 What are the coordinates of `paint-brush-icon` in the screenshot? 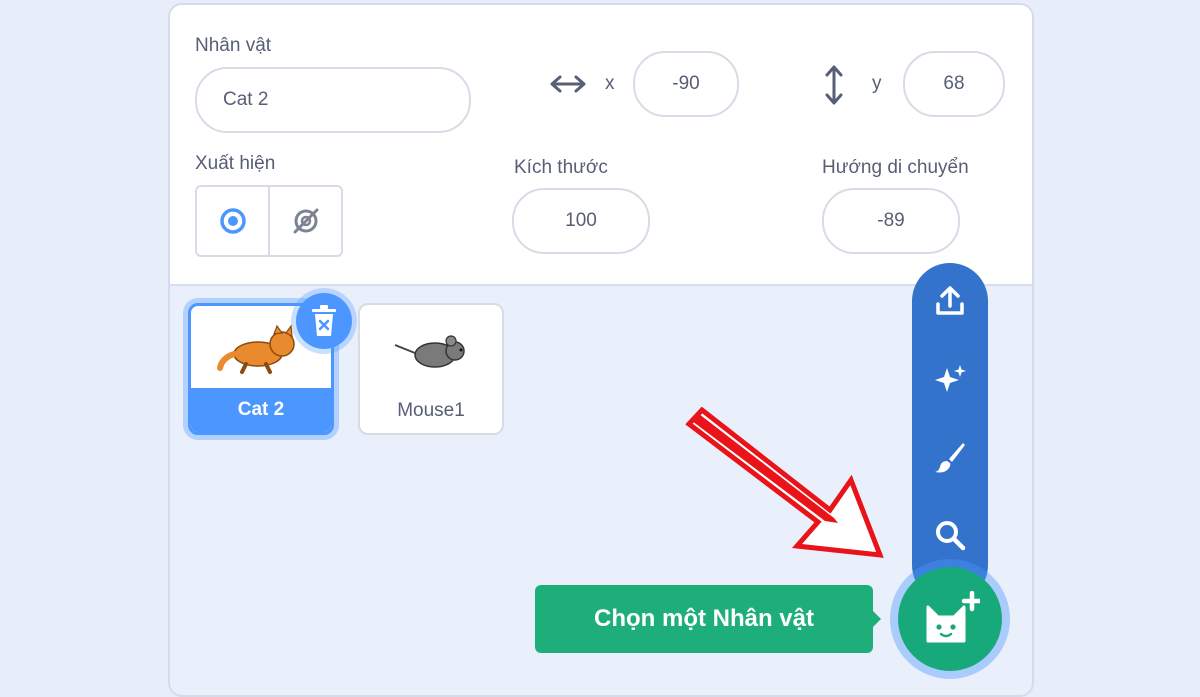 It's located at (950, 458).